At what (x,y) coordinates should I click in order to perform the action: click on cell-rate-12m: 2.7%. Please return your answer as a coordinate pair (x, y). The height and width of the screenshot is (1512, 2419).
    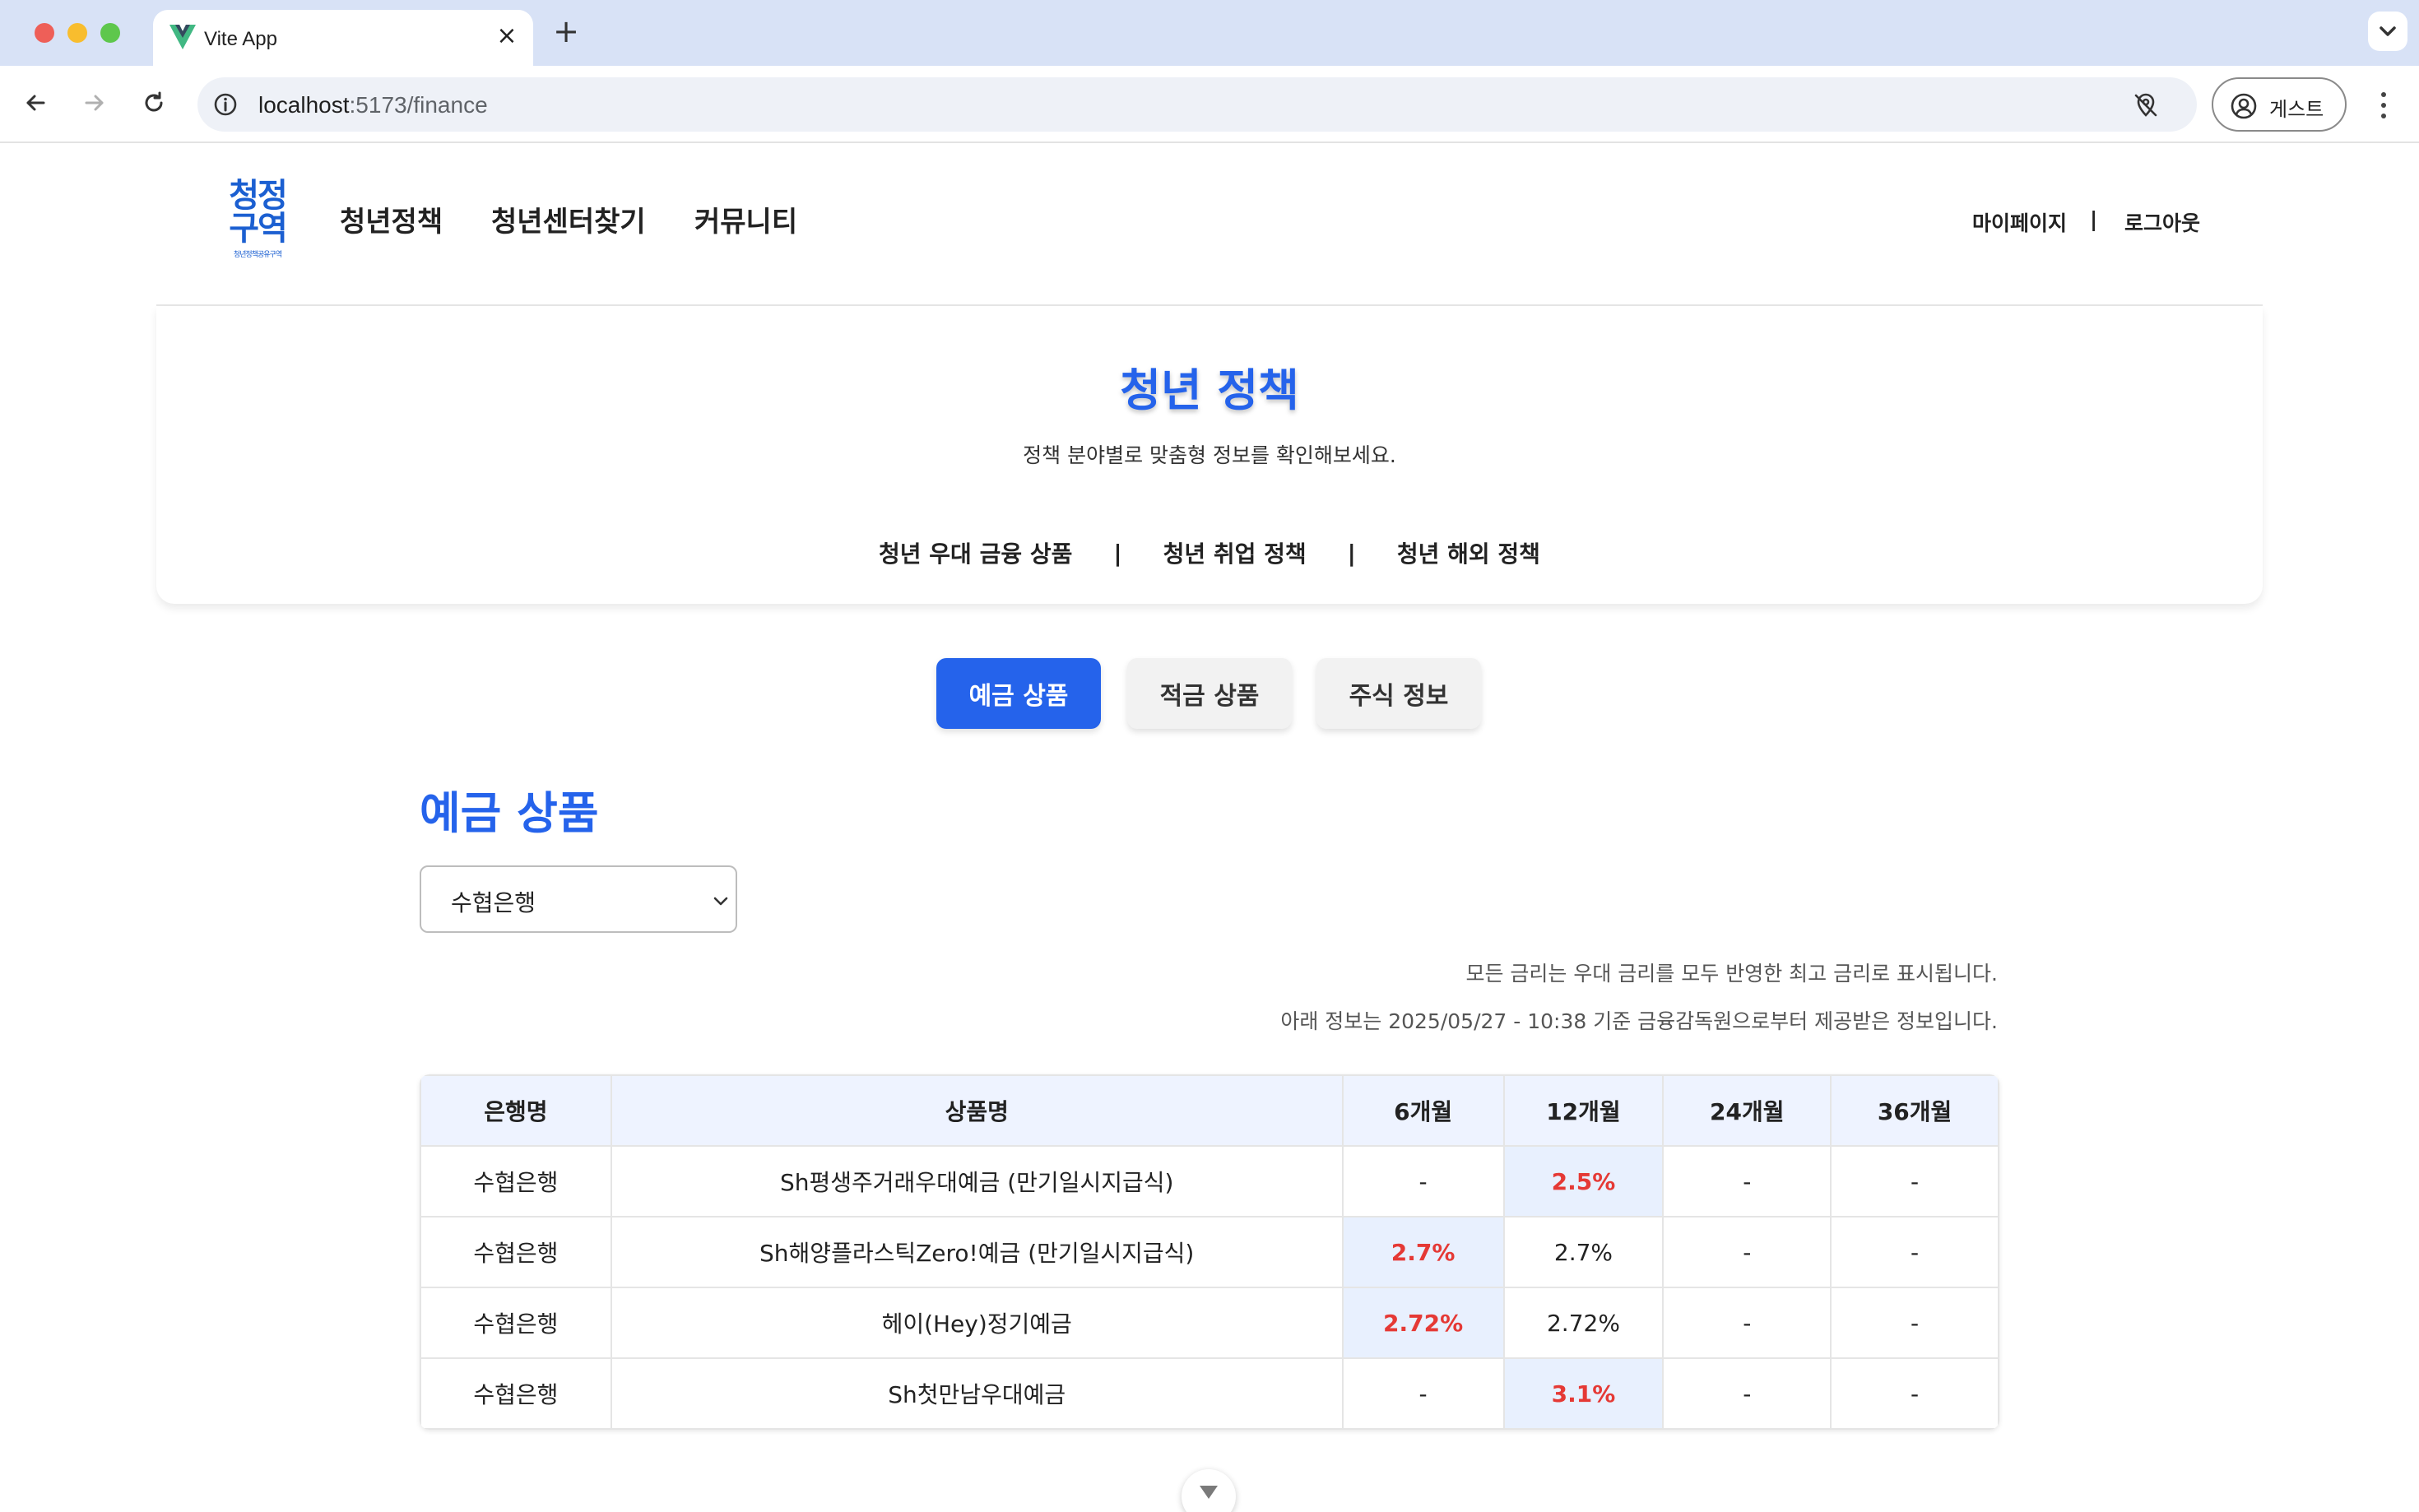
    Looking at the image, I should click on (1583, 1252).